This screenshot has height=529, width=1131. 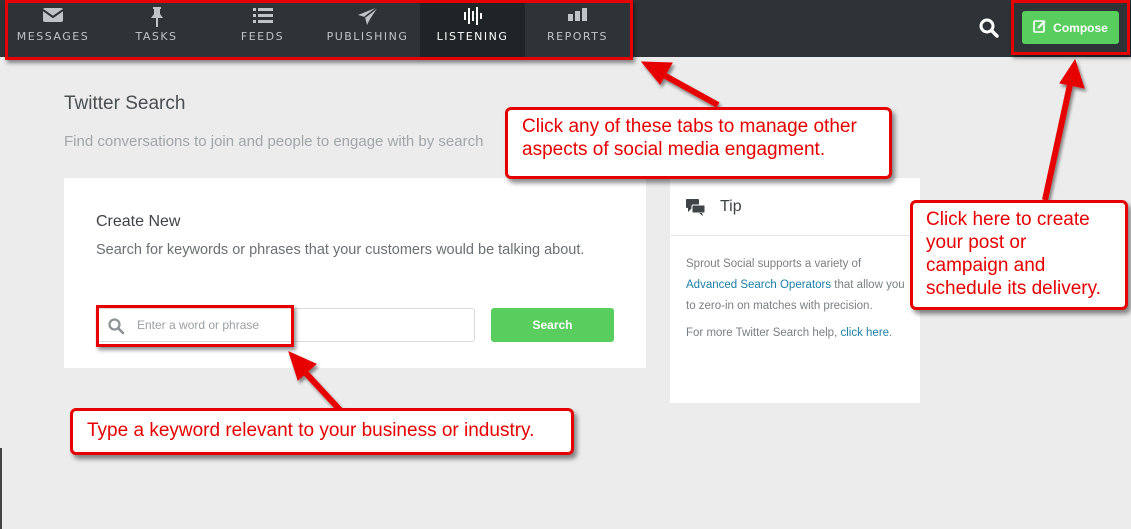 What do you see at coordinates (1058, 140) in the screenshot?
I see `arrow-to-compose` at bounding box center [1058, 140].